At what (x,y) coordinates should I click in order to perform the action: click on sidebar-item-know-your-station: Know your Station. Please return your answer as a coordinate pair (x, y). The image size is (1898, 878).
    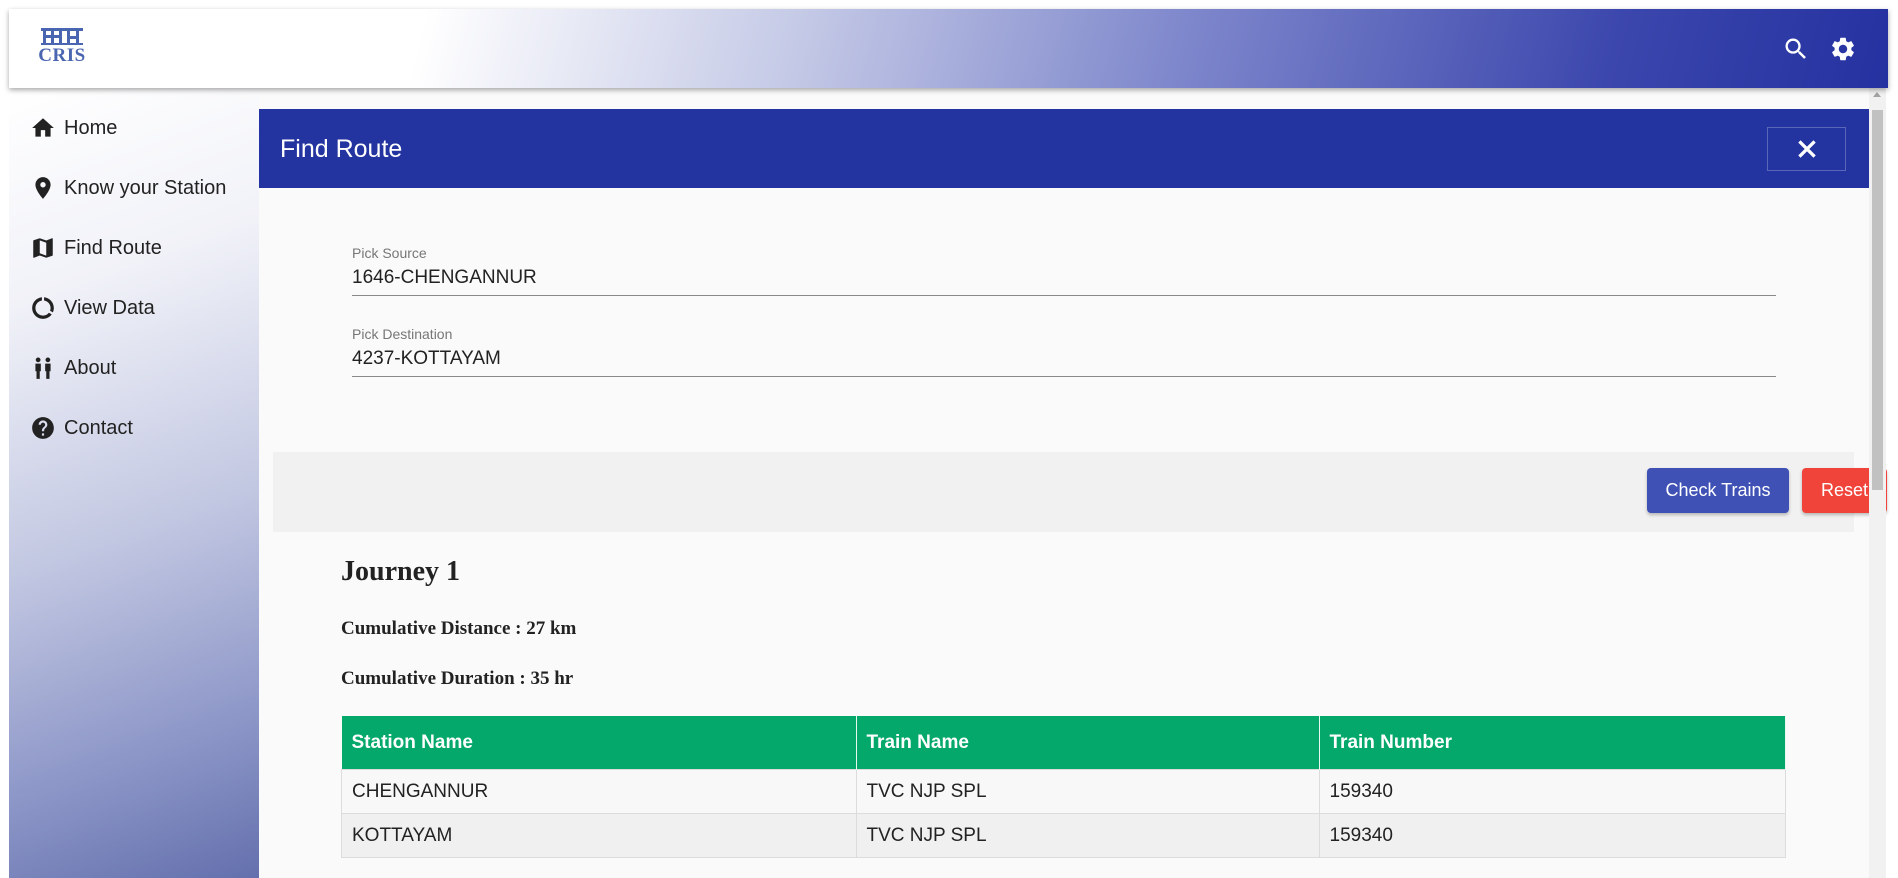
    Looking at the image, I should click on (134, 188).